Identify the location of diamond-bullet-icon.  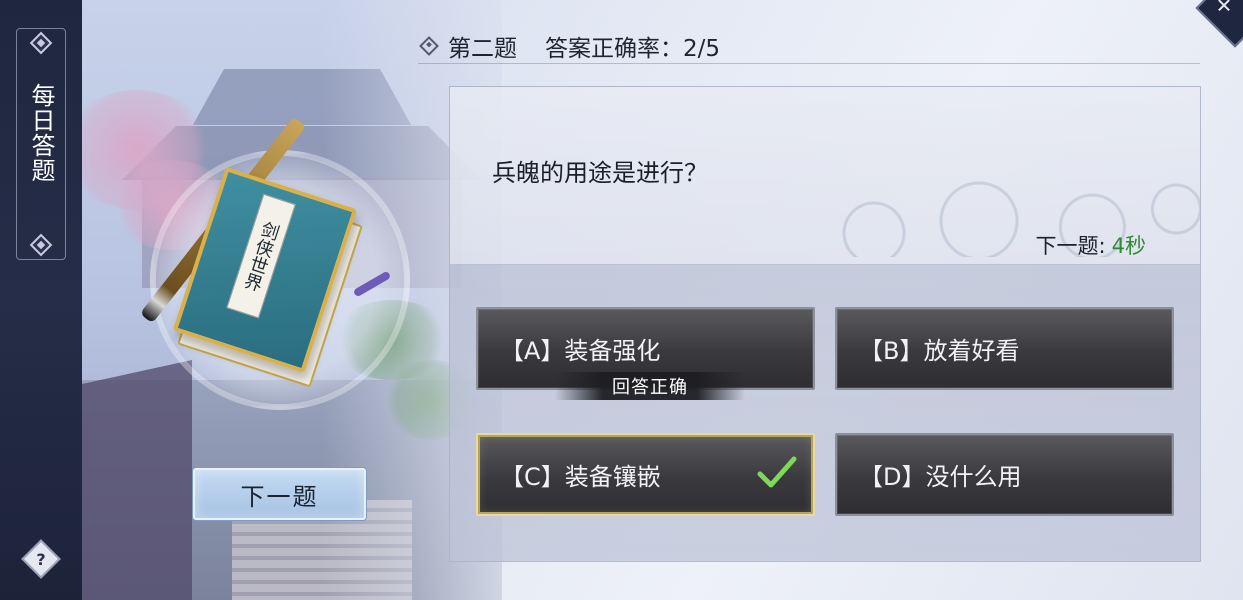
(429, 45).